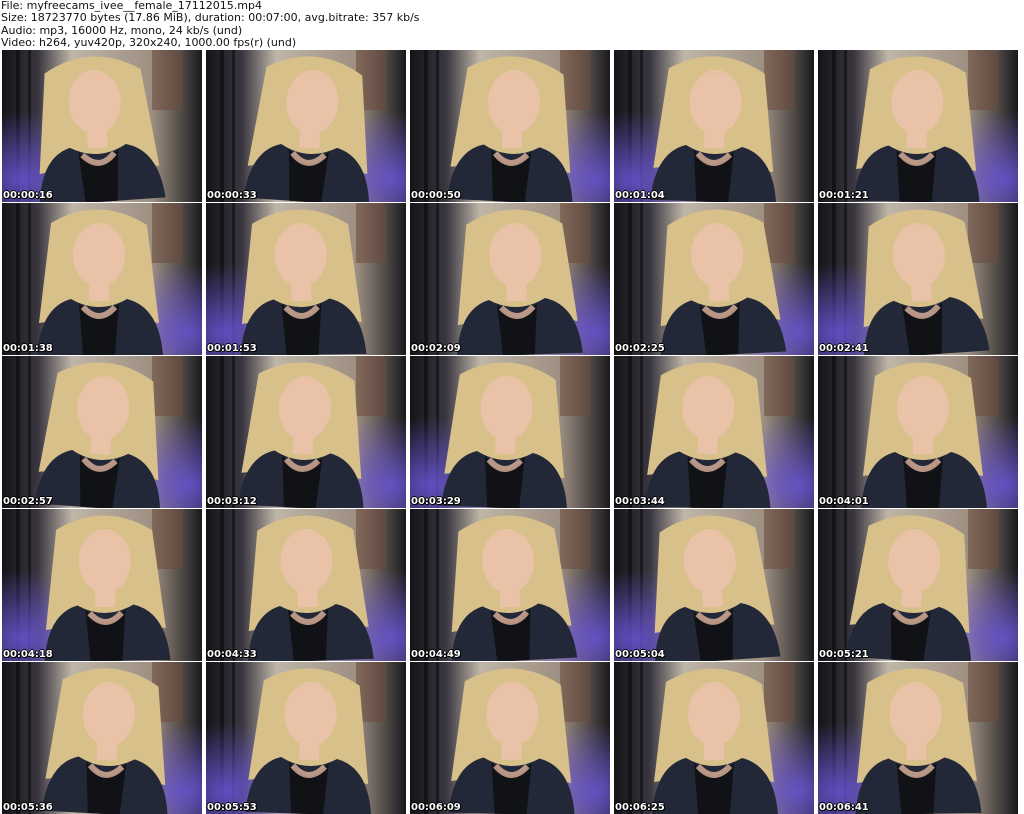 The image size is (1024, 814). Describe the element at coordinates (28, 348) in the screenshot. I see `timestamp-label: 00:01:38` at that location.